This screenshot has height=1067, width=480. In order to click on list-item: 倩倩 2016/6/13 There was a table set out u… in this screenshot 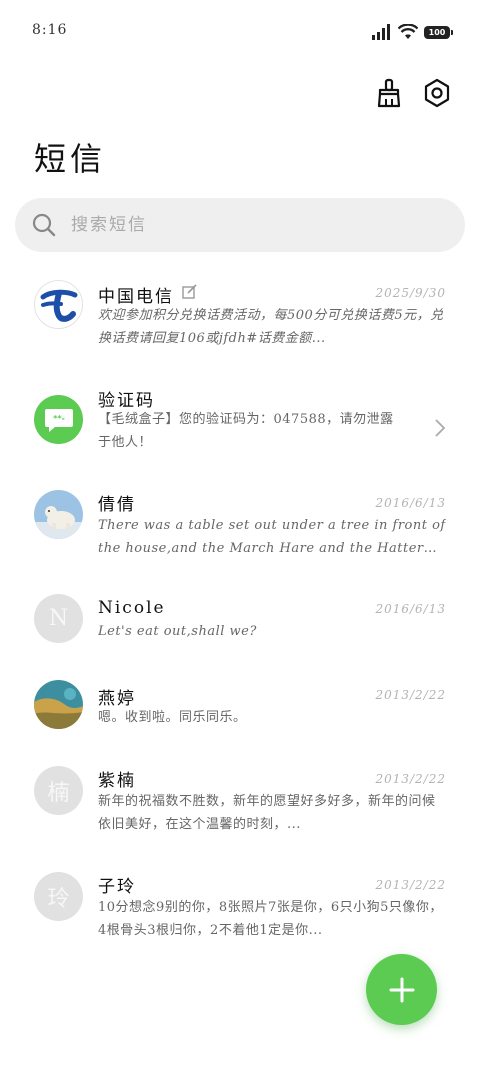, I will do `click(240, 531)`.